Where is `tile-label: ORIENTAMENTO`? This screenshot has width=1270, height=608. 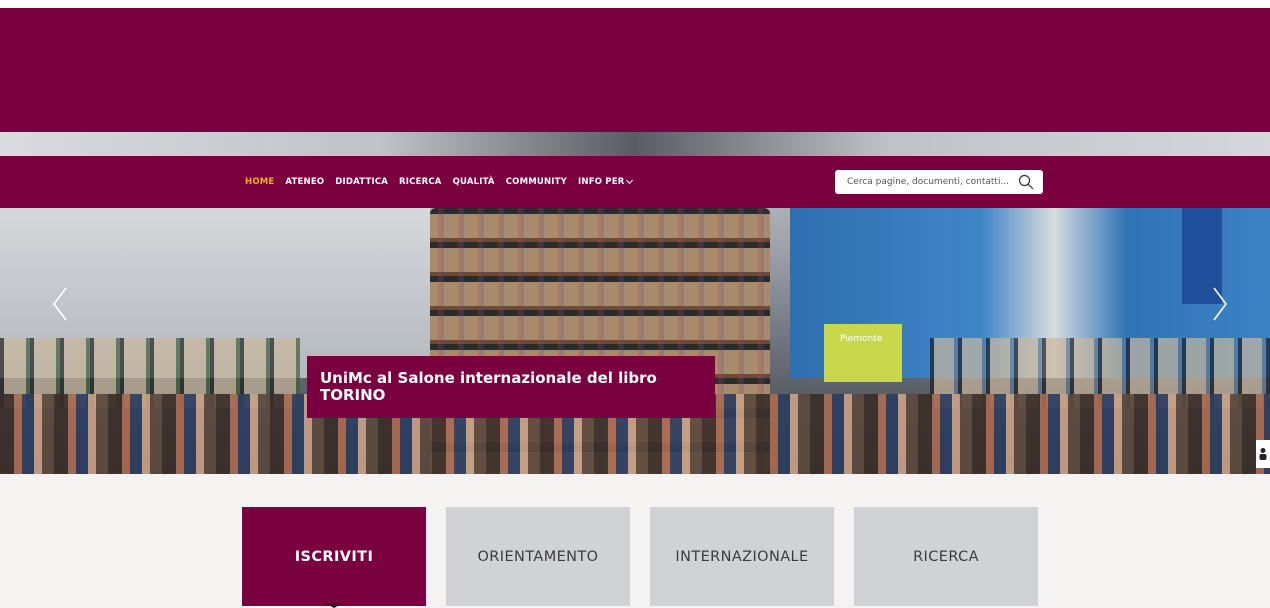
tile-label: ORIENTAMENTO is located at coordinates (538, 556).